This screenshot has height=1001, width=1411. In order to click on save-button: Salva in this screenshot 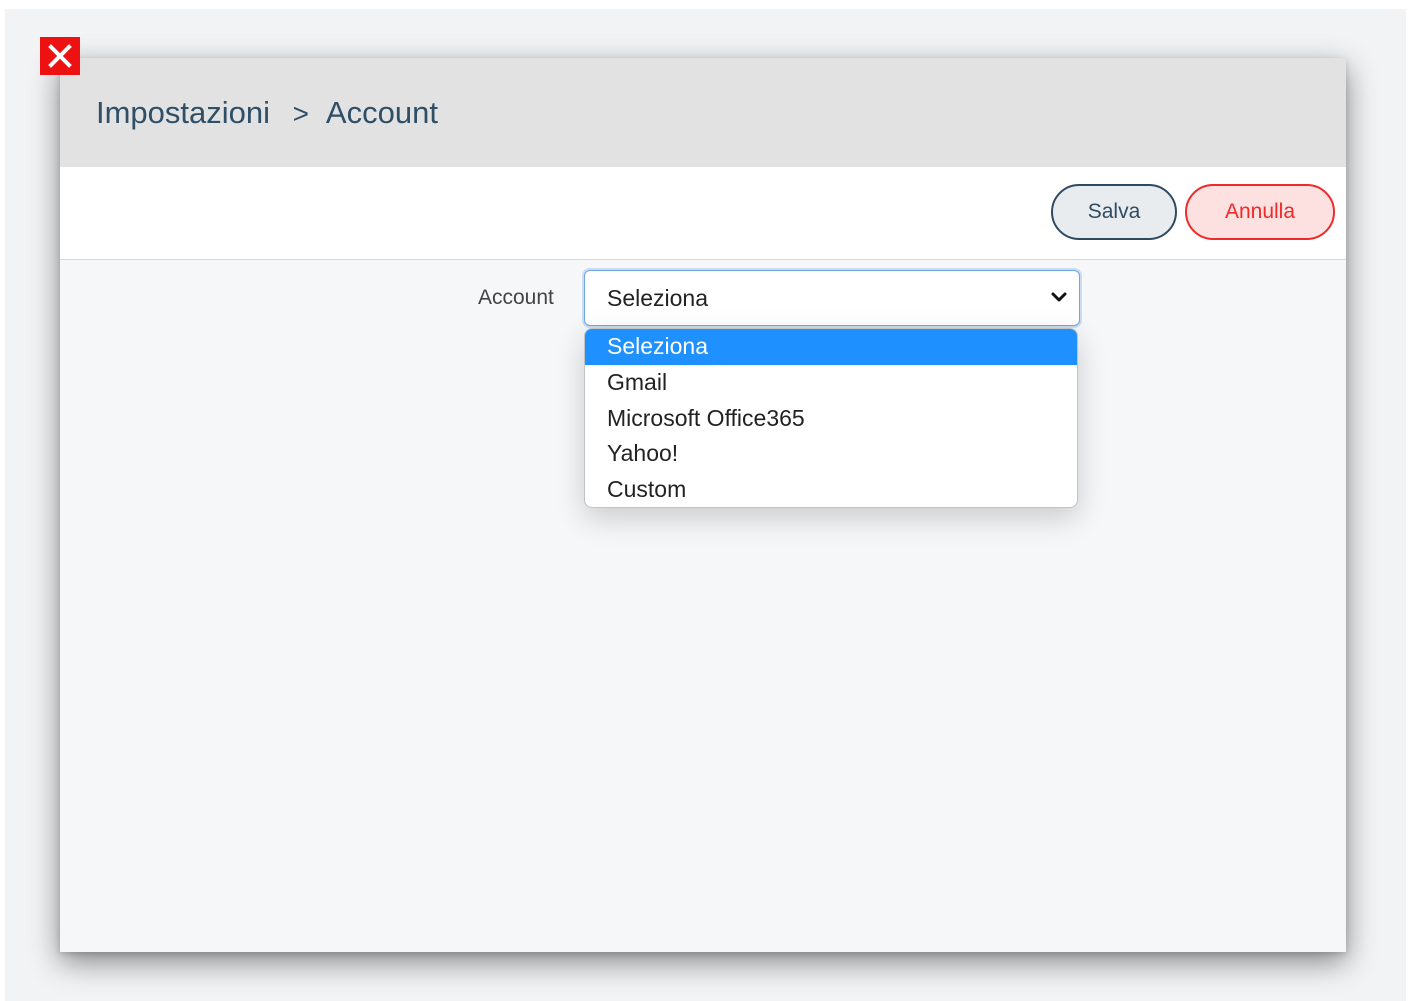, I will do `click(1114, 212)`.